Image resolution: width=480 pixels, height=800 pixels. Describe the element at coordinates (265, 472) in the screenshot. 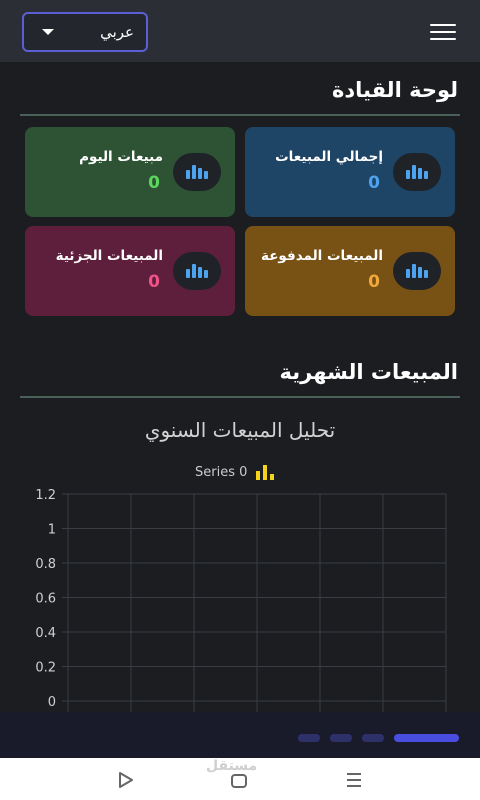

I see `legend-bar-icon` at that location.